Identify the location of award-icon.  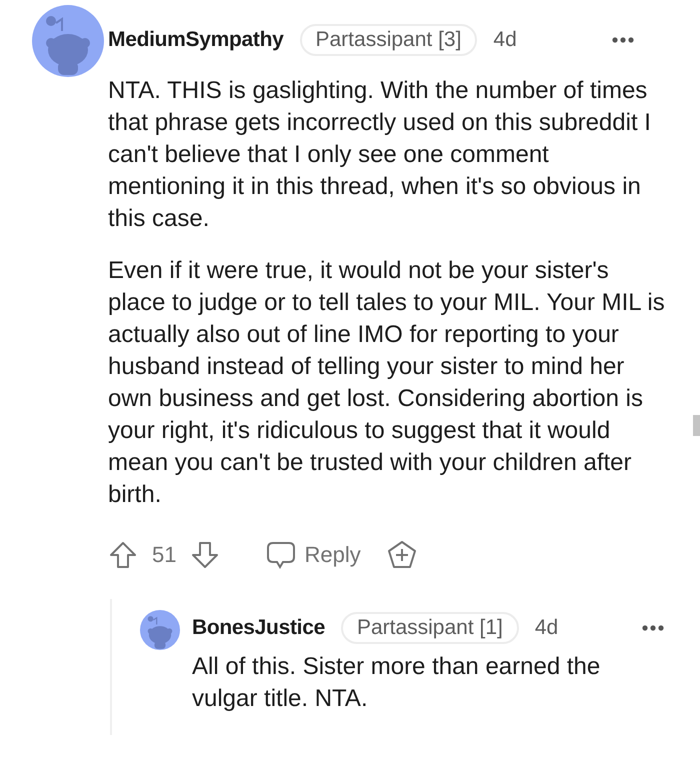
(401, 555).